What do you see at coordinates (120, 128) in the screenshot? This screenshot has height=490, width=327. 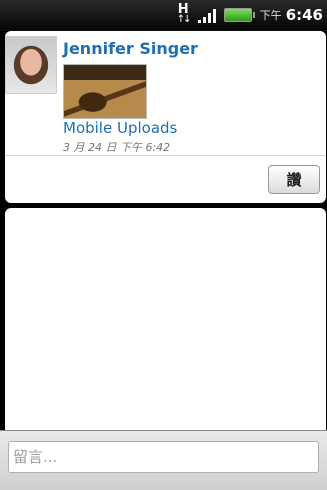 I see `album-link: Mobile Uploads` at bounding box center [120, 128].